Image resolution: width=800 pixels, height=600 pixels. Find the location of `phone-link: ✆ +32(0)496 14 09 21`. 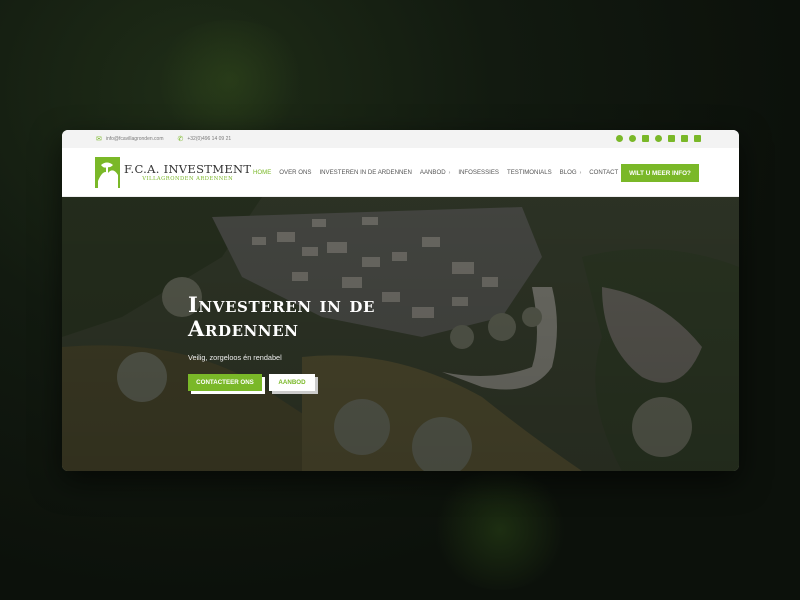

phone-link: ✆ +32(0)496 14 09 21 is located at coordinates (204, 139).